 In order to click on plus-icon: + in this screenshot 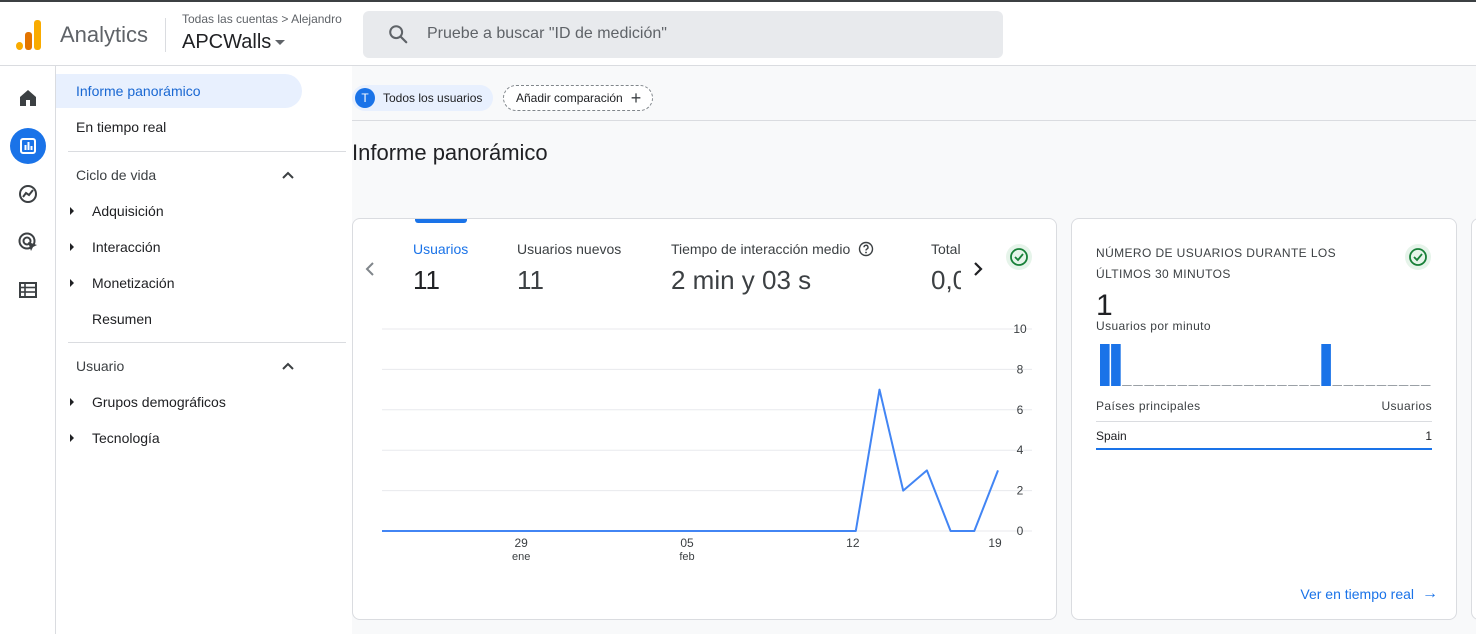, I will do `click(636, 98)`.